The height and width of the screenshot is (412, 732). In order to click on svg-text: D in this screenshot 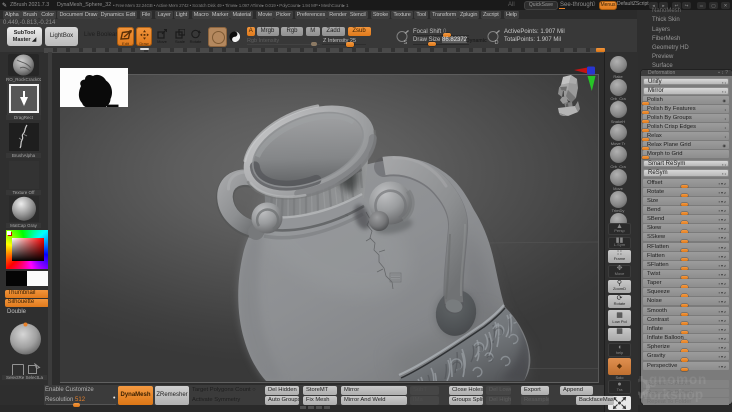, I will do `click(496, 43)`.